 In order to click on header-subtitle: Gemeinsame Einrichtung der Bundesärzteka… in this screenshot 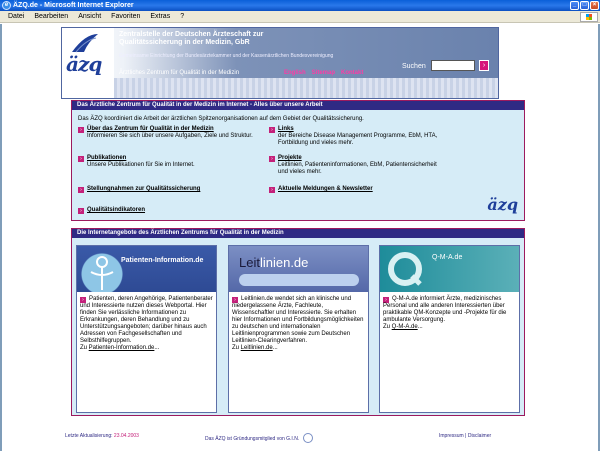, I will do `click(226, 56)`.